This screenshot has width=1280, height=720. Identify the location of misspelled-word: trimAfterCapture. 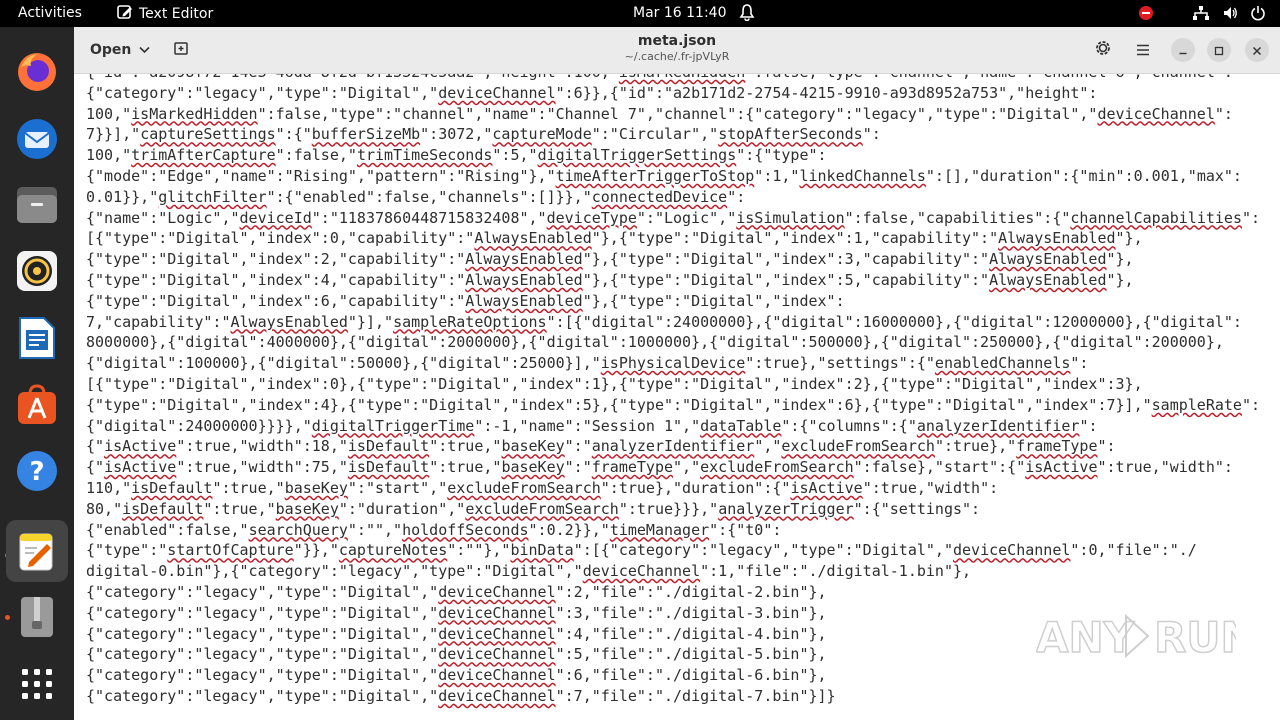
(203, 155).